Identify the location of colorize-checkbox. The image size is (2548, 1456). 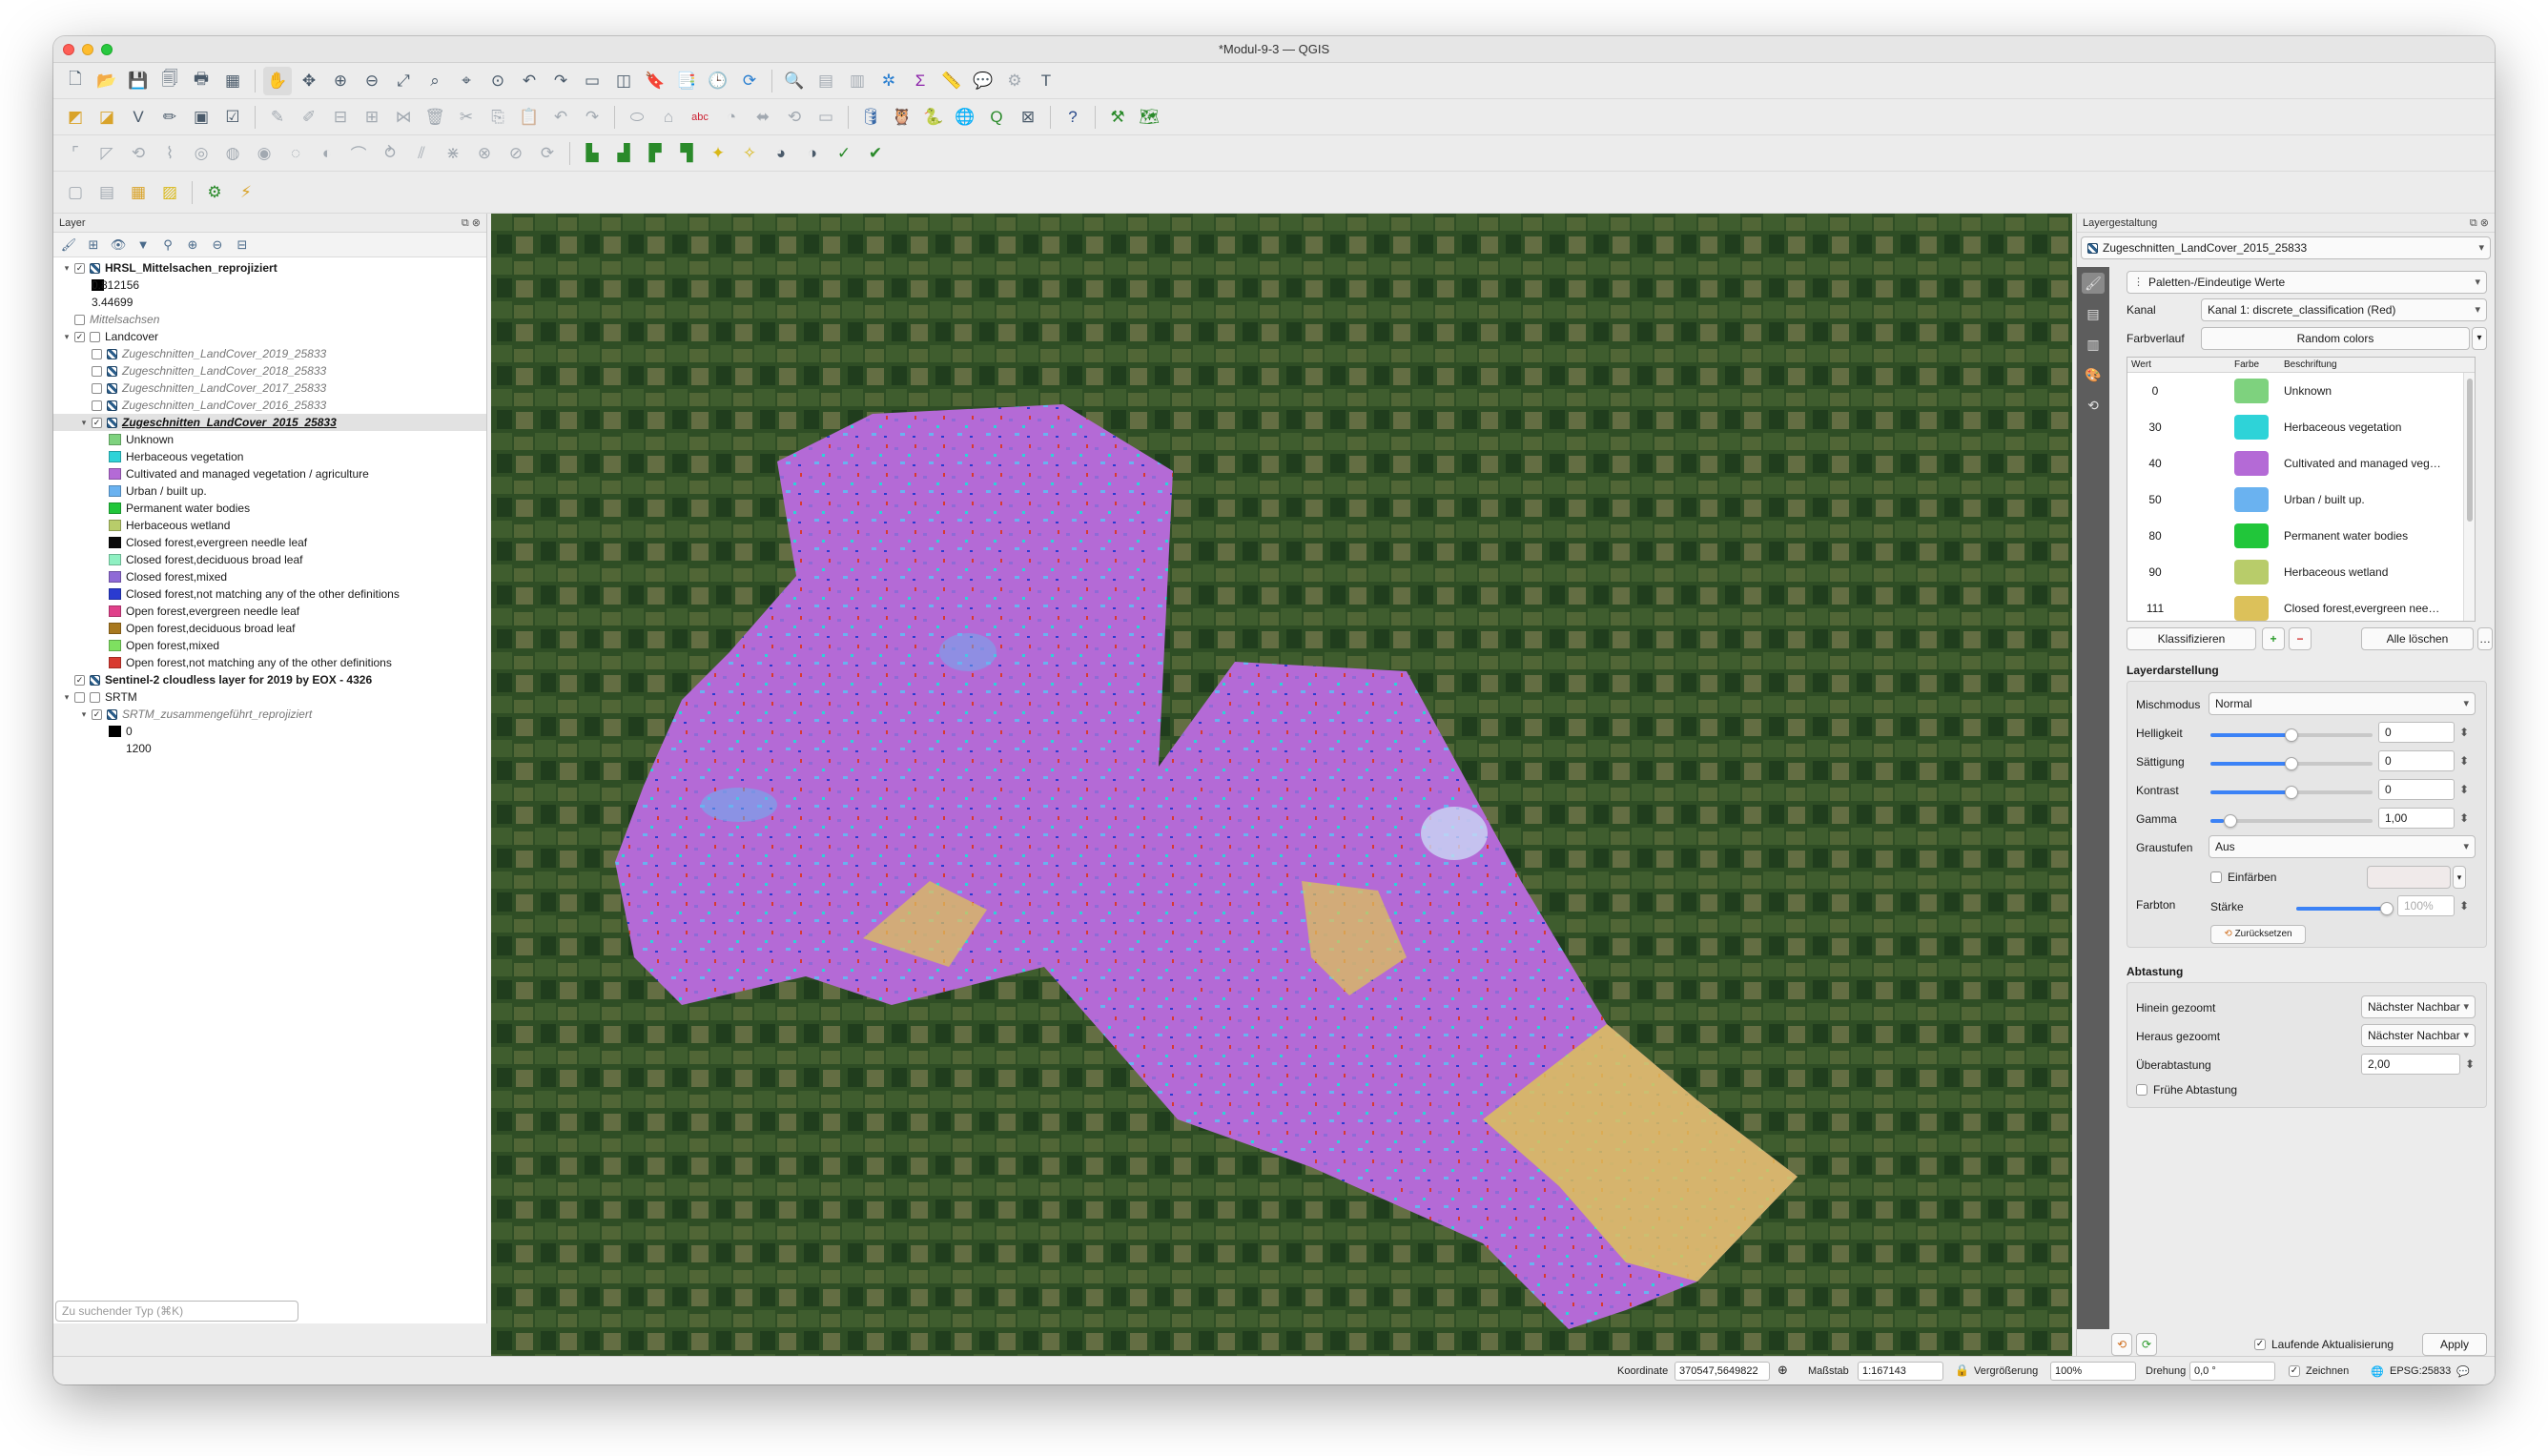
(2216, 878).